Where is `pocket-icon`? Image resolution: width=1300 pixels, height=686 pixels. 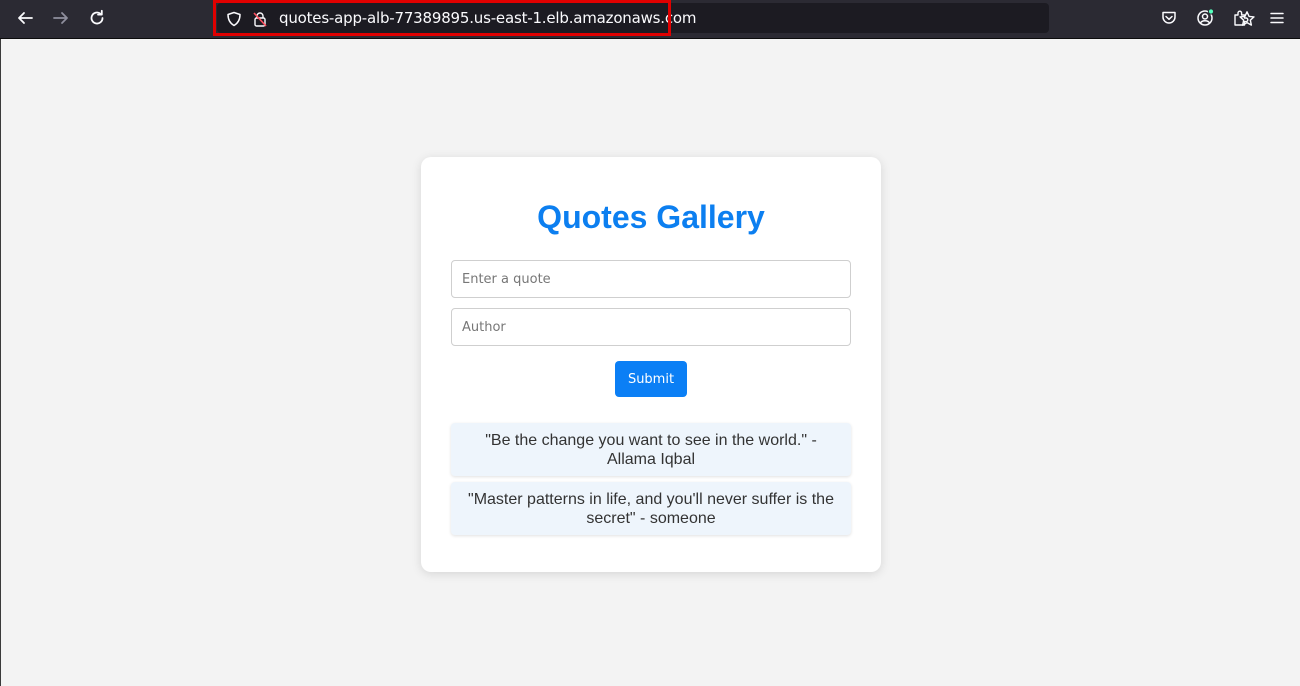
pocket-icon is located at coordinates (1169, 17).